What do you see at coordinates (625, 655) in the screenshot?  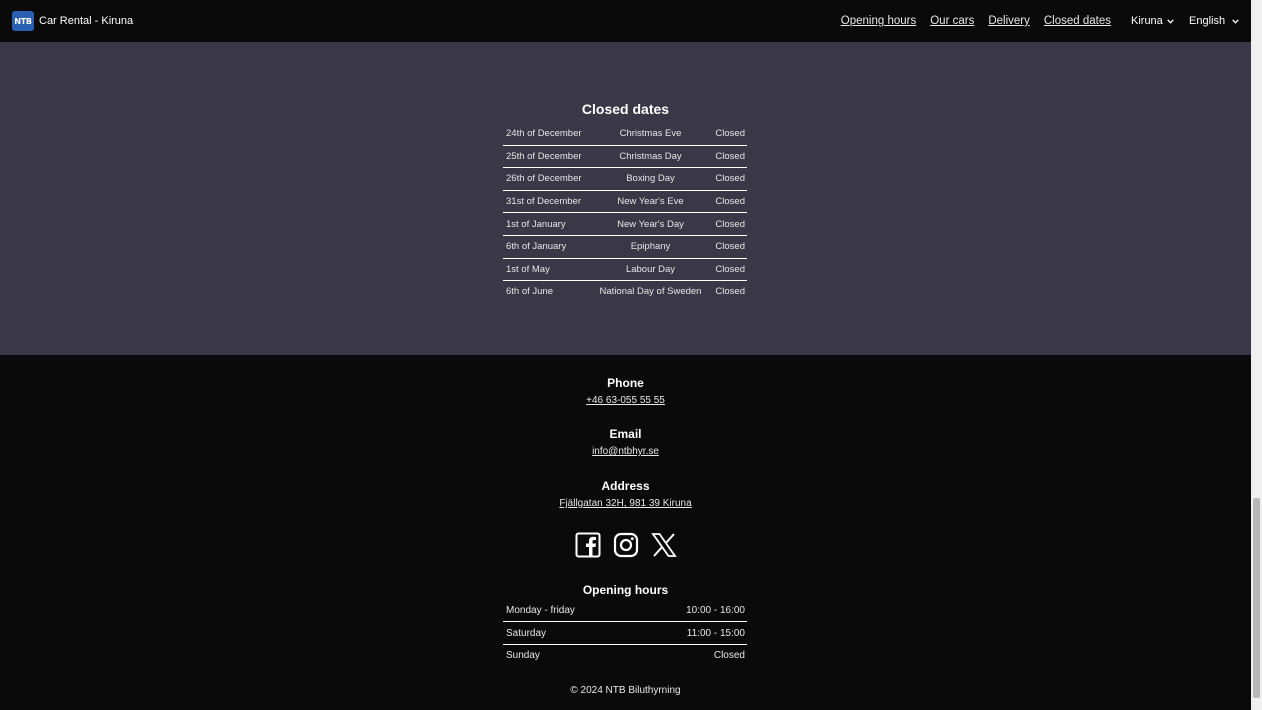 I see `opening-hours-row: Sunday Closed` at bounding box center [625, 655].